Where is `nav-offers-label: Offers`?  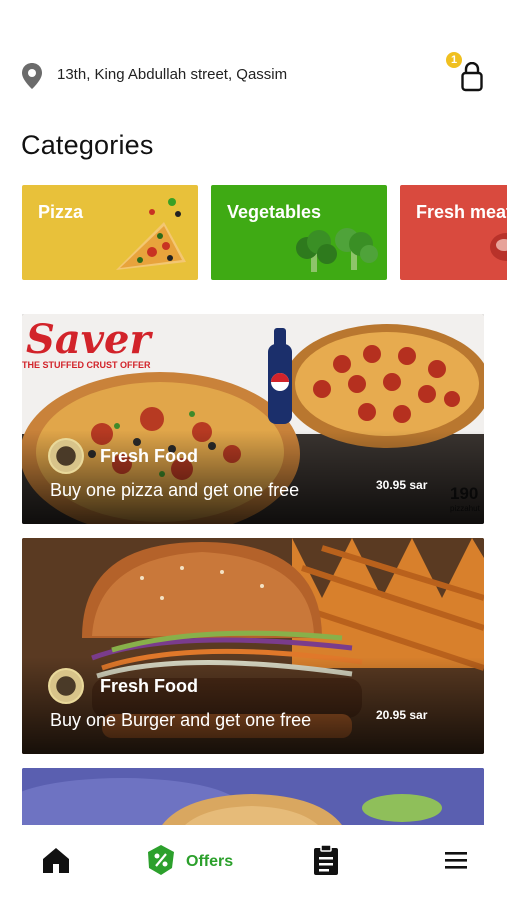 nav-offers-label: Offers is located at coordinates (210, 861).